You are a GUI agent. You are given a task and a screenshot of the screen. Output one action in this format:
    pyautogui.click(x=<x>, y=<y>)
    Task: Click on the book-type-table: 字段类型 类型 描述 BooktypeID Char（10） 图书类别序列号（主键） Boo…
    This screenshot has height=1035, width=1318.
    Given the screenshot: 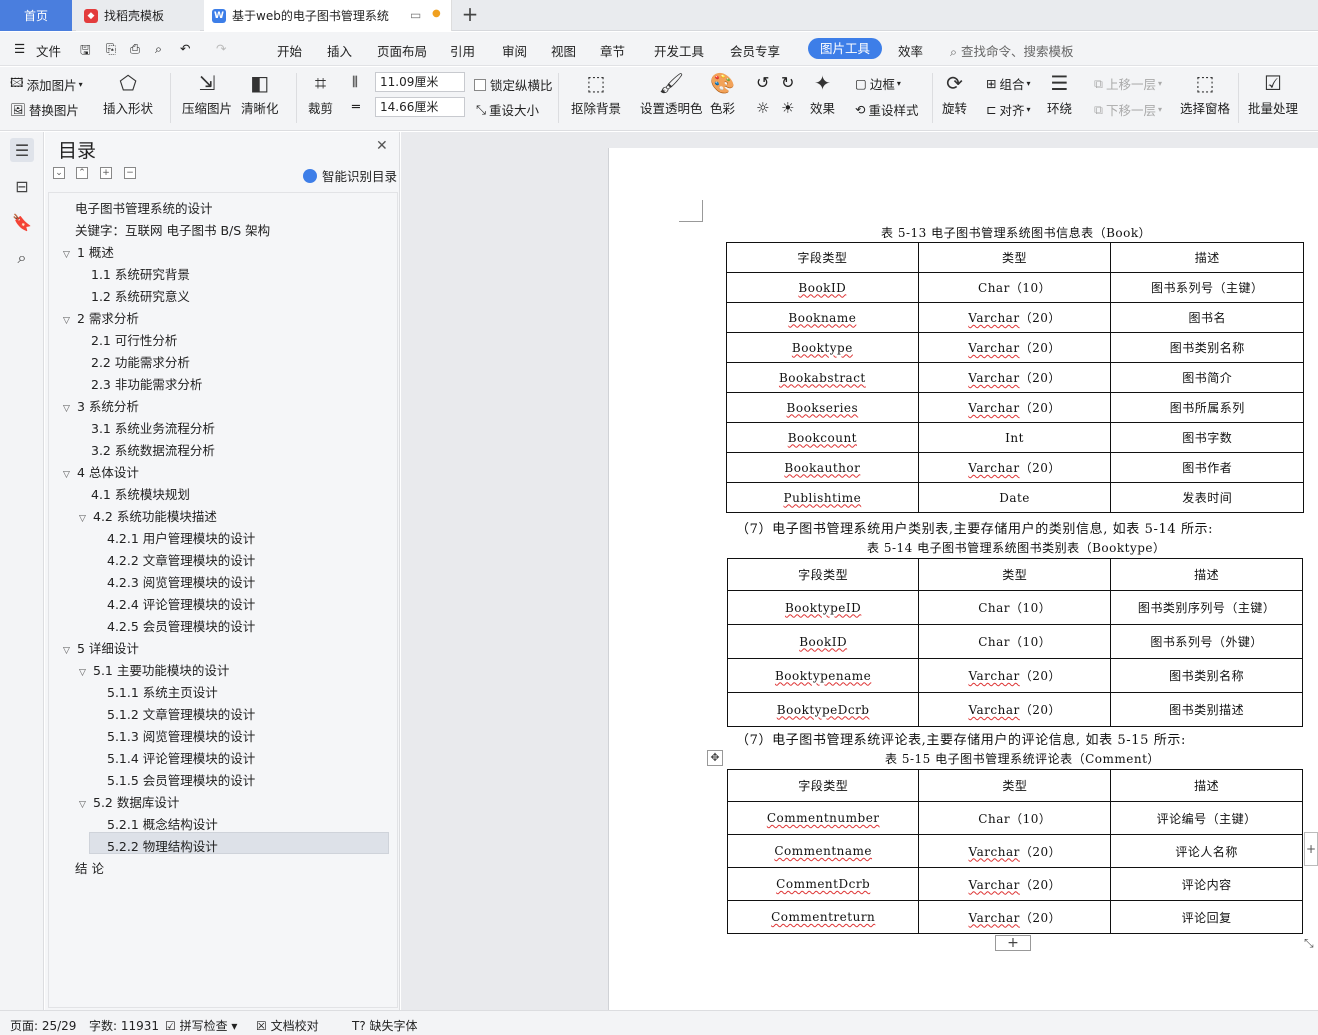 What is the action you would take?
    pyautogui.click(x=1014, y=642)
    